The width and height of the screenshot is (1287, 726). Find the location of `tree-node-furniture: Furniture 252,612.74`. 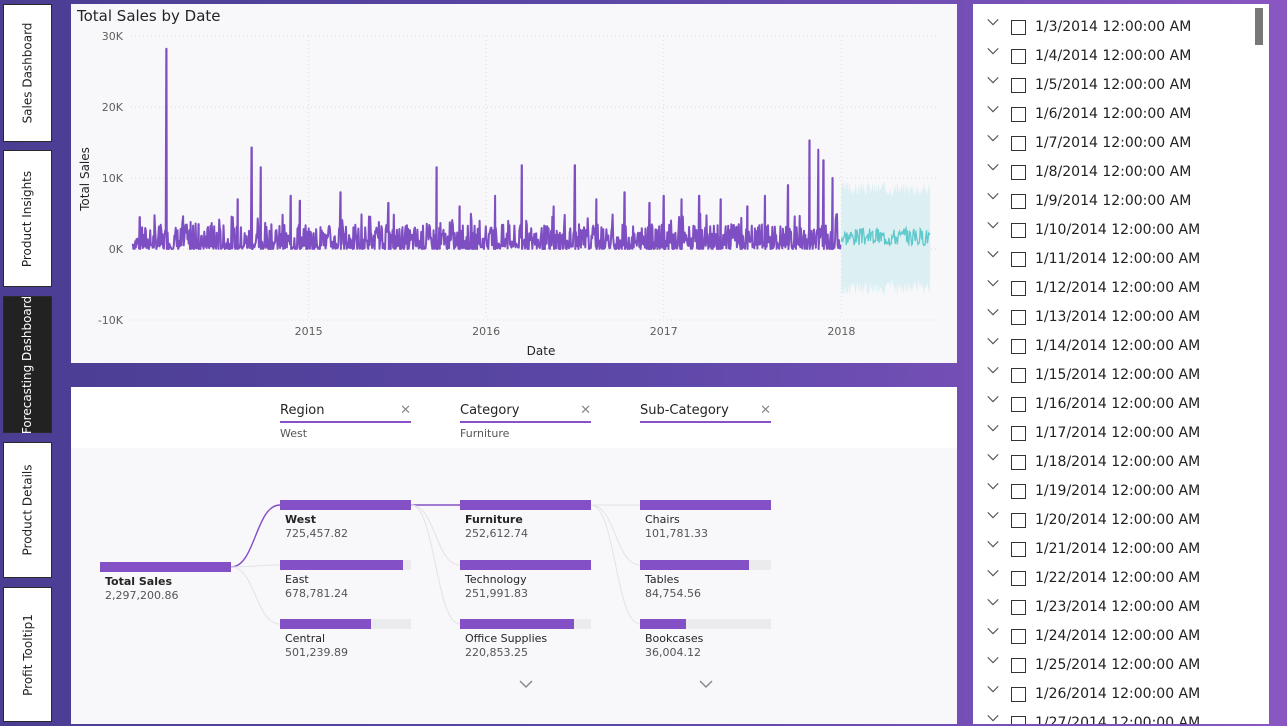

tree-node-furniture: Furniture 252,612.74 is located at coordinates (525, 520).